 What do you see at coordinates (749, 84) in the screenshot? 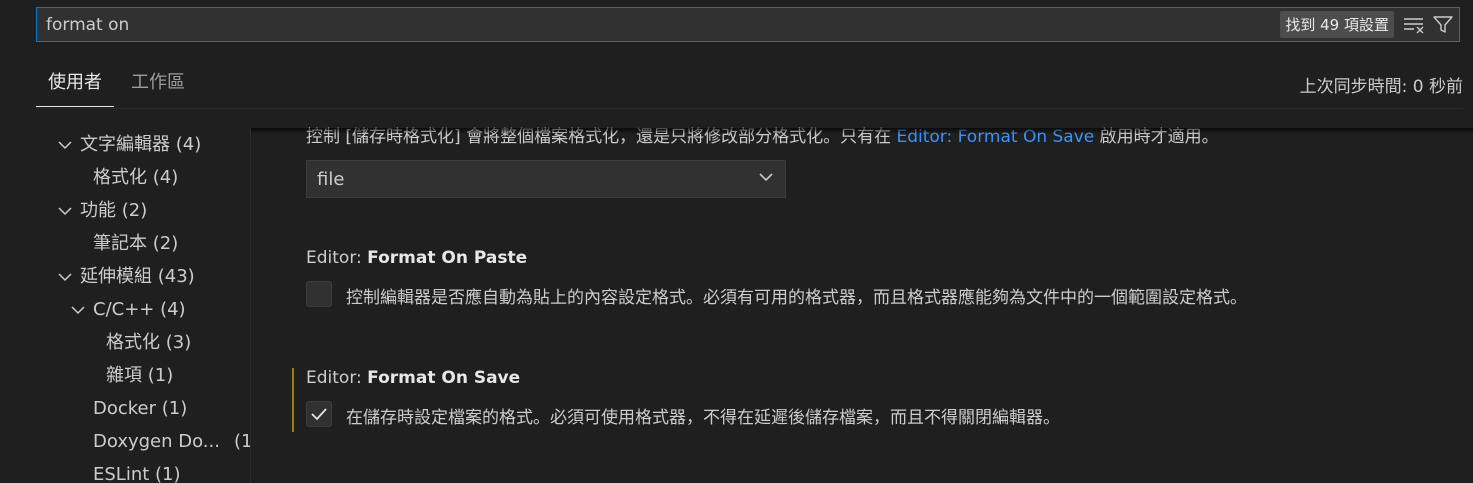
I see `settings-scope-tabs: 使用者 工作區 上次同步時間: 0 秒前` at bounding box center [749, 84].